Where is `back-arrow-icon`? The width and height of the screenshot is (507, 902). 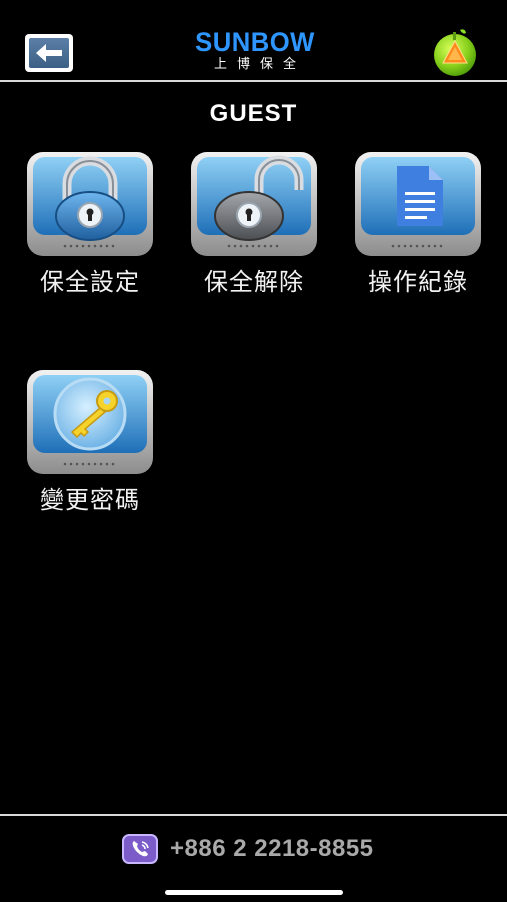
back-arrow-icon is located at coordinates (49, 53).